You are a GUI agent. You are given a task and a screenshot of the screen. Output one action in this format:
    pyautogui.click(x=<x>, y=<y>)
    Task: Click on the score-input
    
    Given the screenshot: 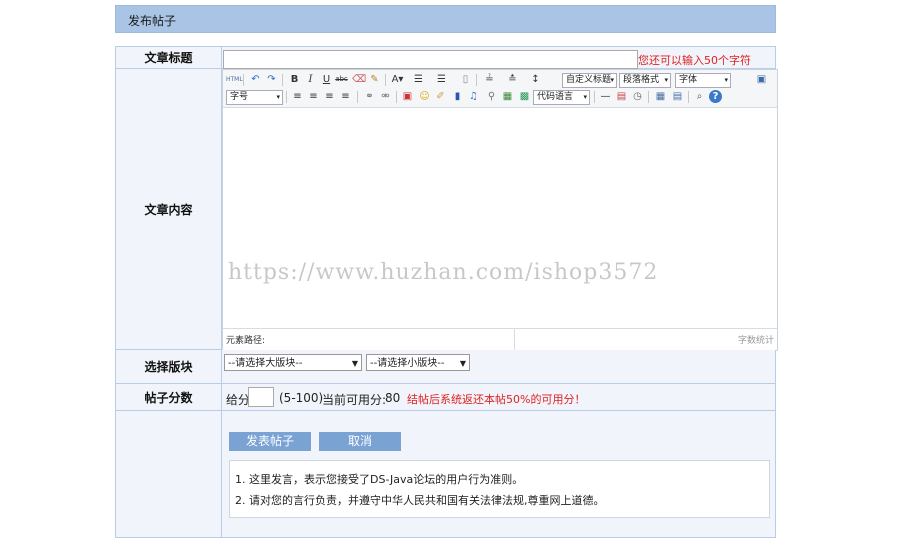 What is the action you would take?
    pyautogui.click(x=261, y=397)
    